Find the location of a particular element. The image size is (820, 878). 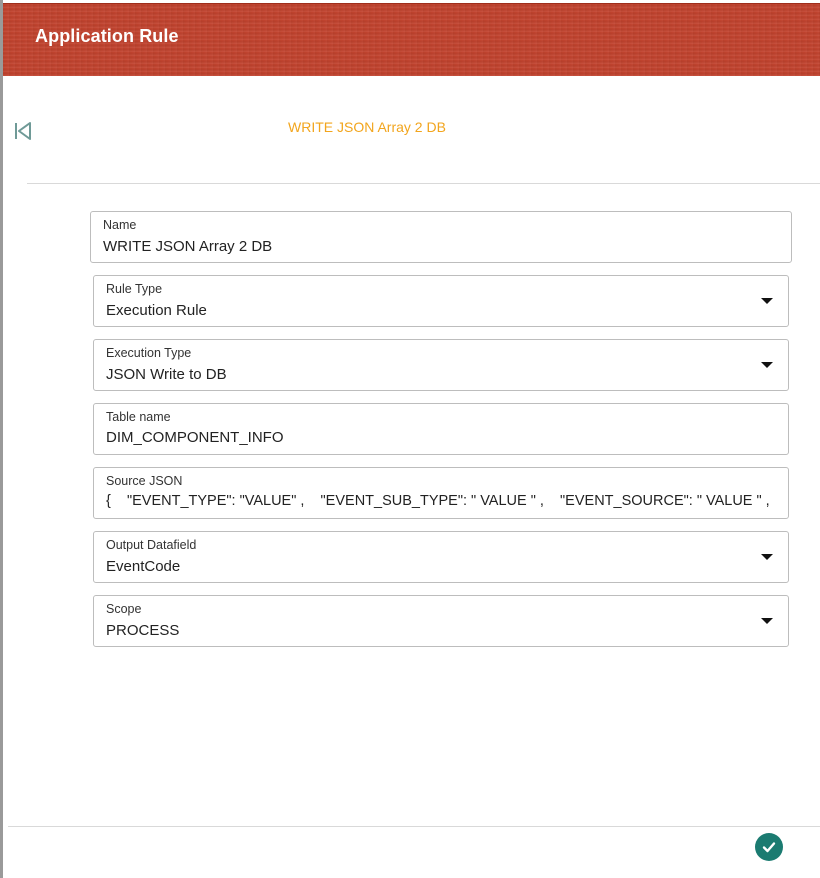

execution-type-label: Execution Type is located at coordinates (149, 353).